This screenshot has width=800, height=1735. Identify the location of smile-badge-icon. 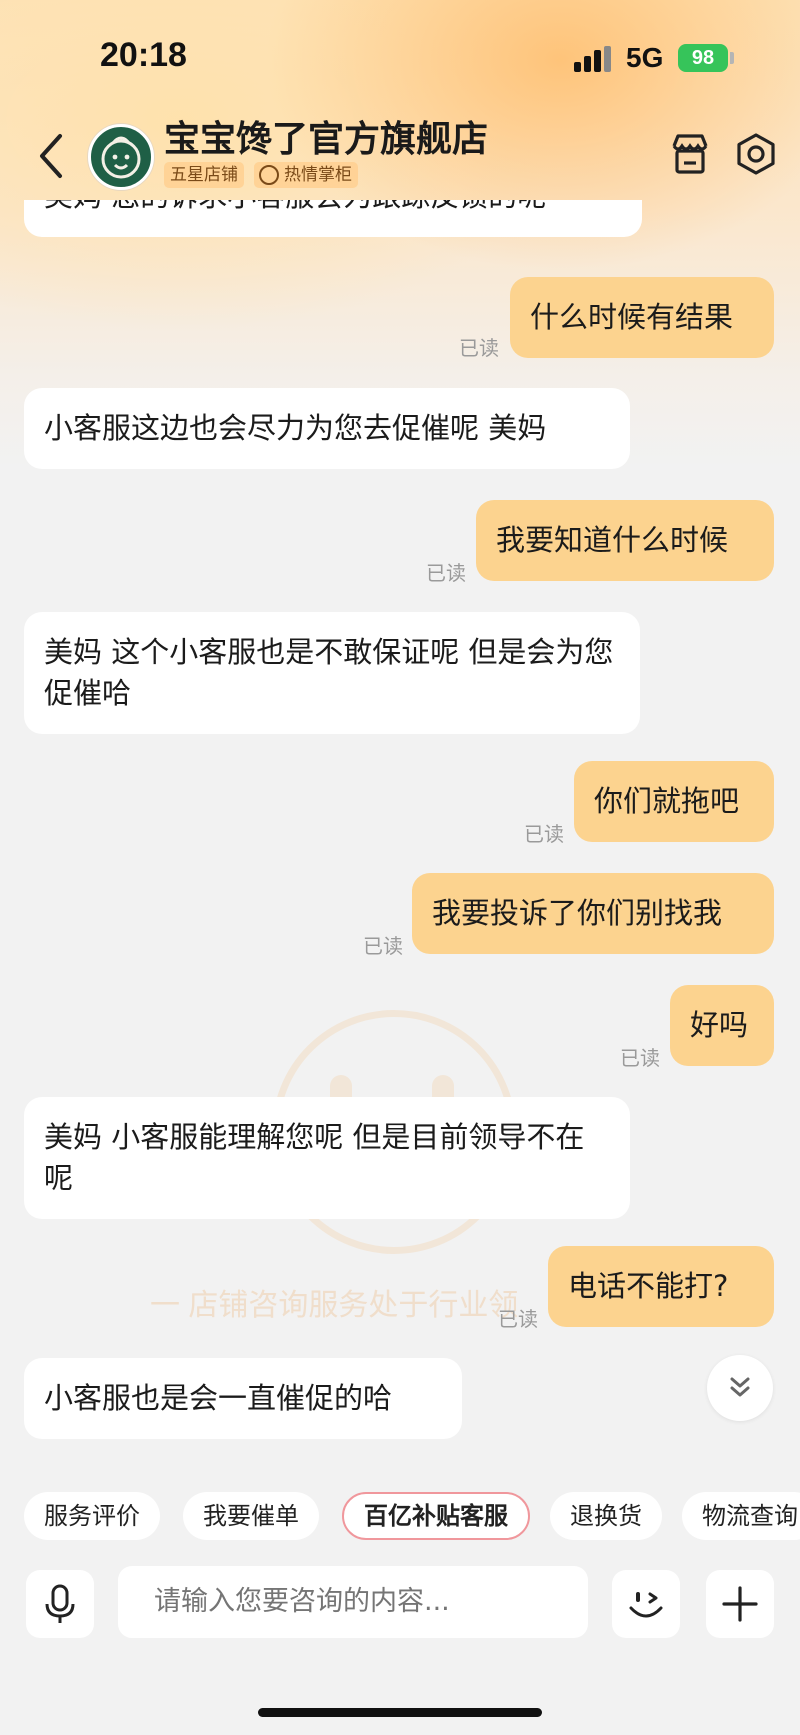
(269, 175).